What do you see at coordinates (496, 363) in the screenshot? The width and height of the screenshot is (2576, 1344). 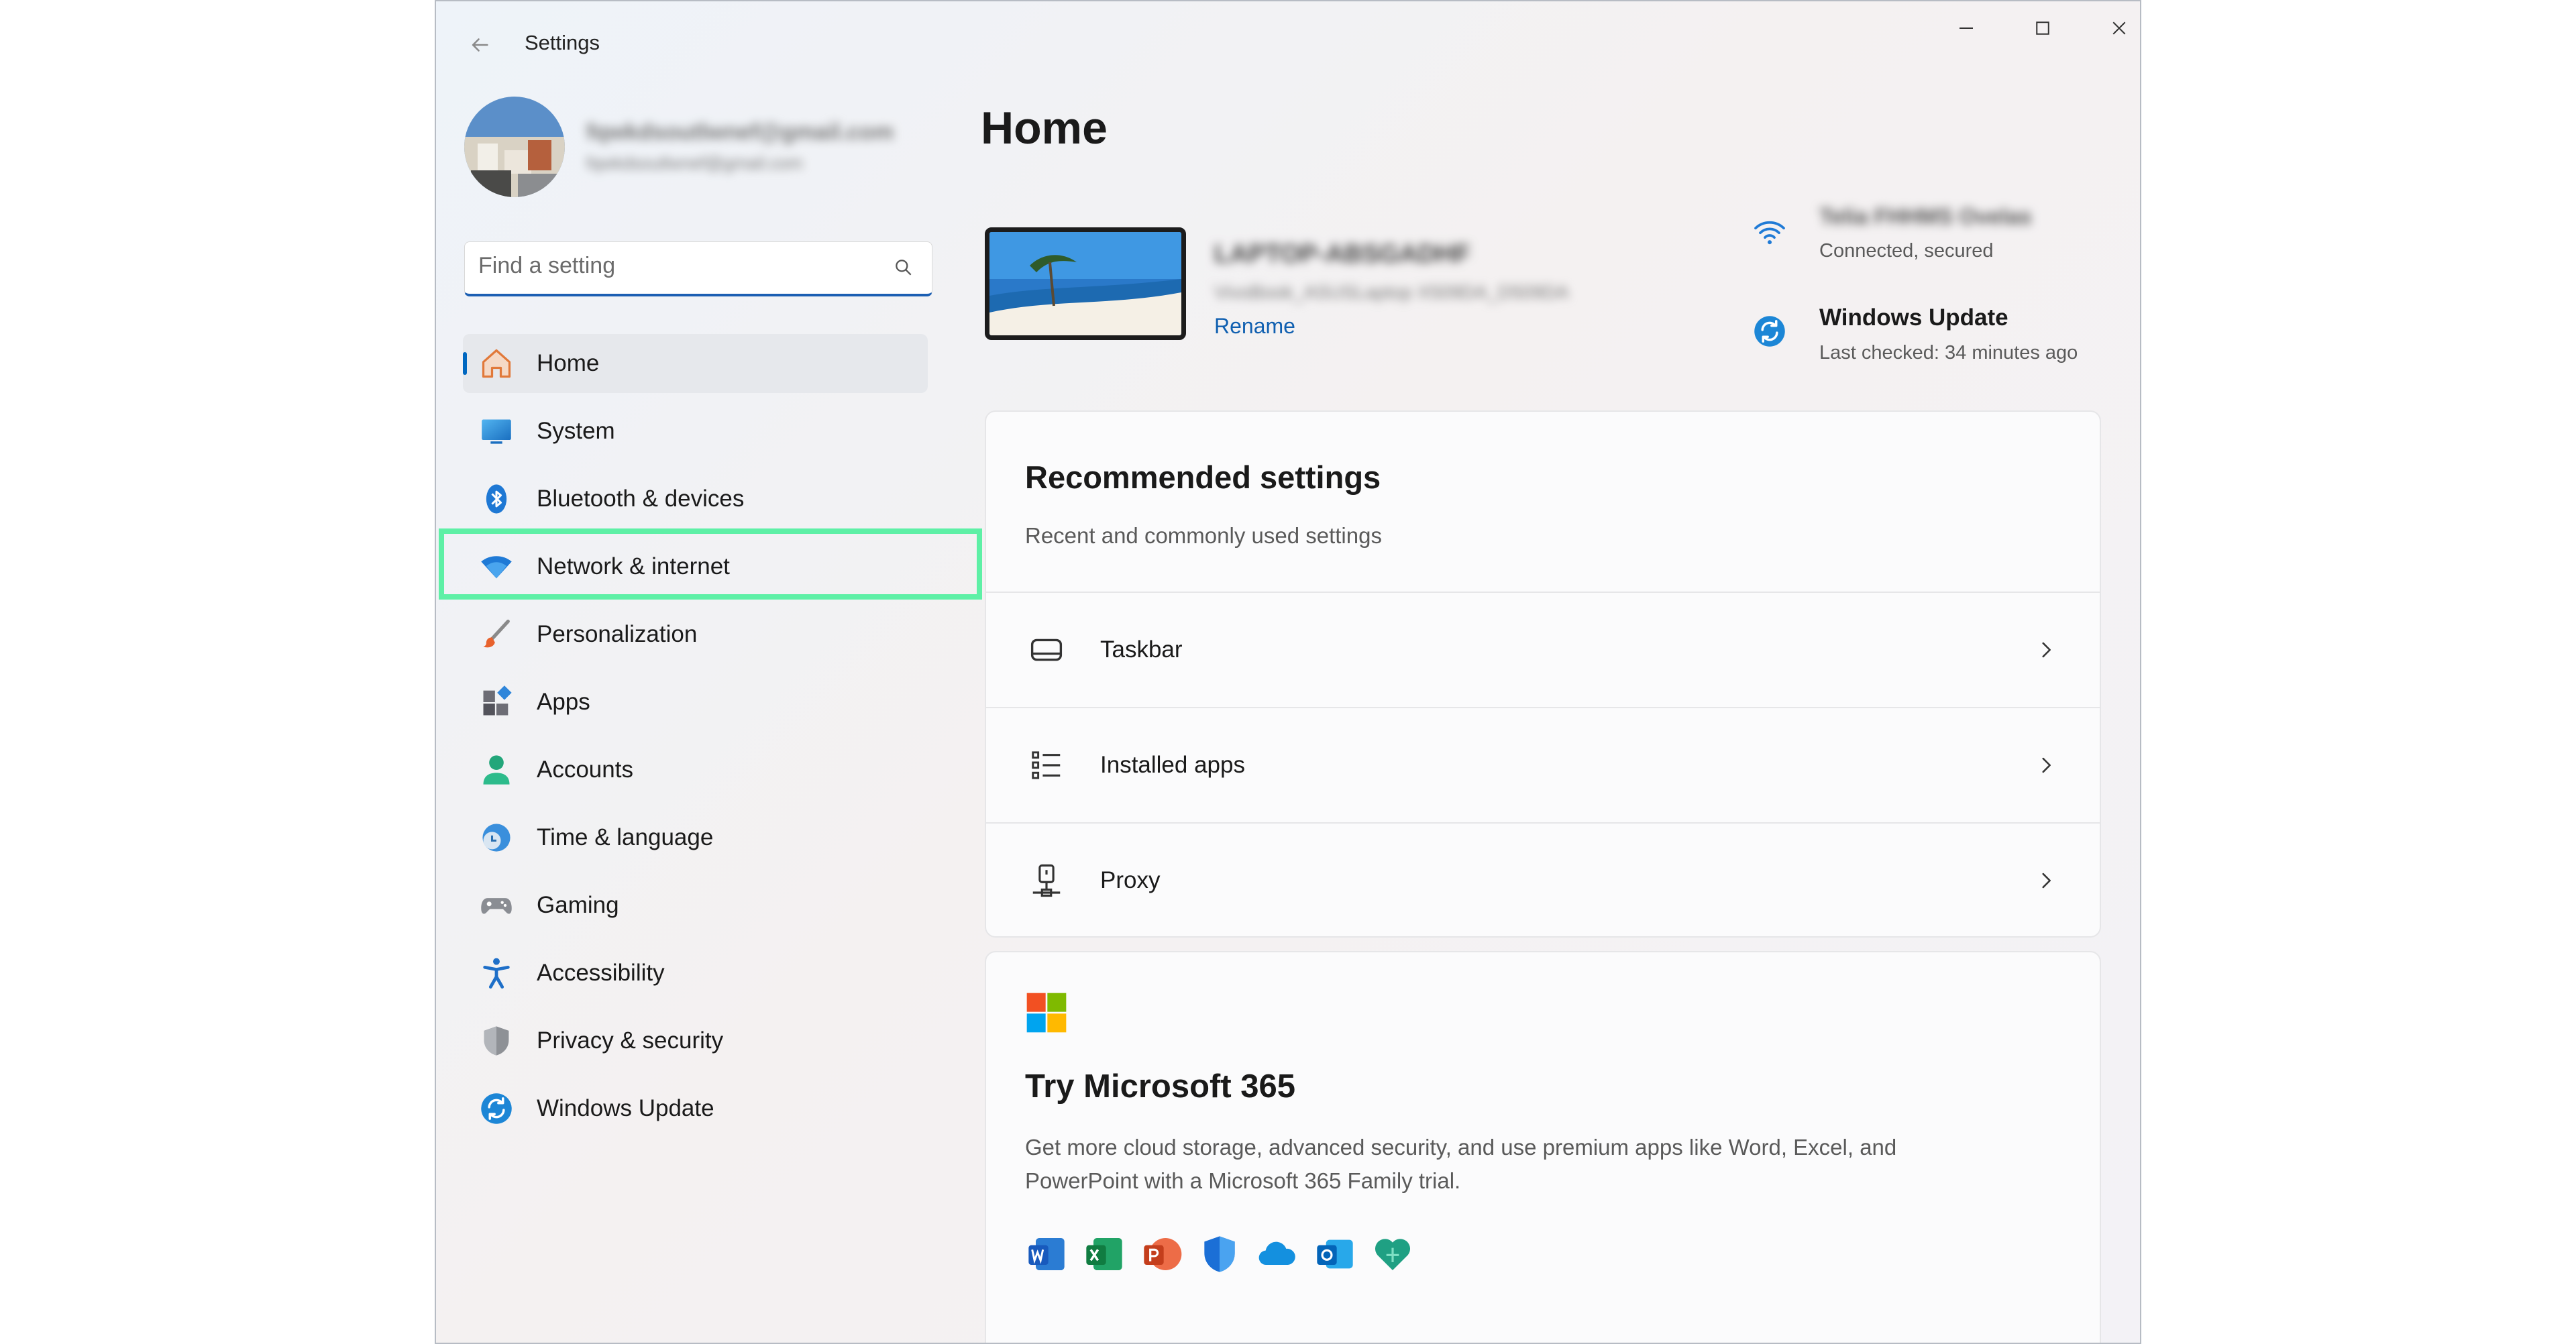 I see `home-icon` at bounding box center [496, 363].